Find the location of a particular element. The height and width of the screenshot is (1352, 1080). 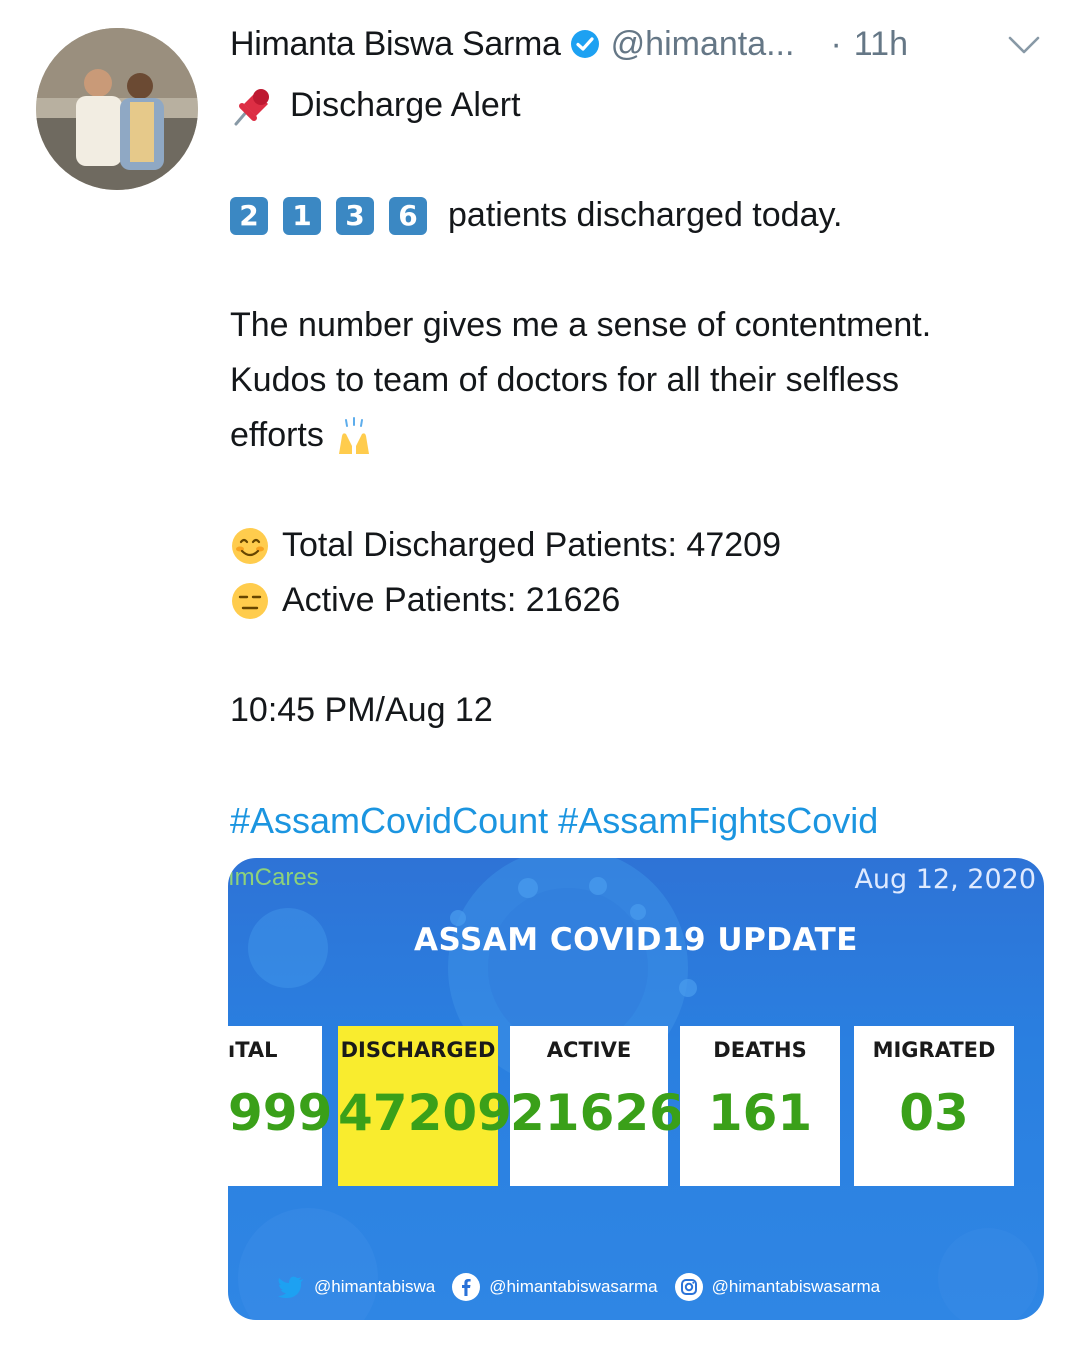

instagram-handle-text: @himantabiswasarma is located at coordinates (796, 1286).